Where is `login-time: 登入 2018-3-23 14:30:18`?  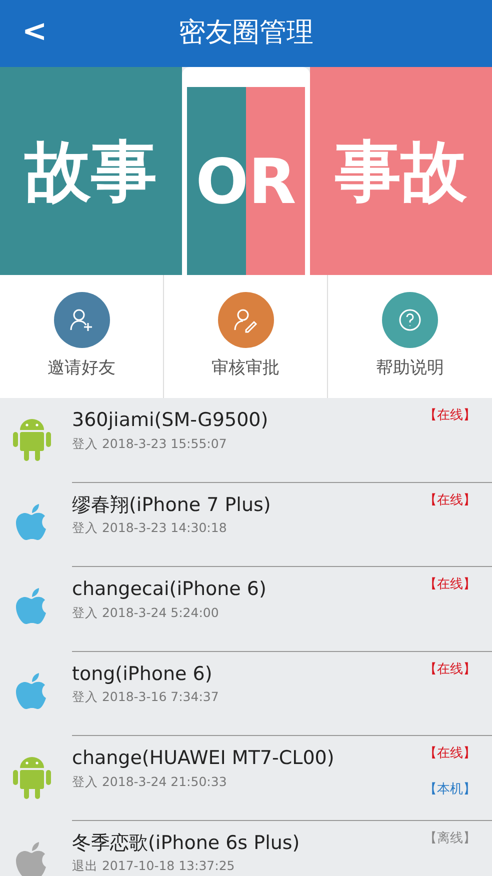 login-time: 登入 2018-3-23 14:30:18 is located at coordinates (150, 528).